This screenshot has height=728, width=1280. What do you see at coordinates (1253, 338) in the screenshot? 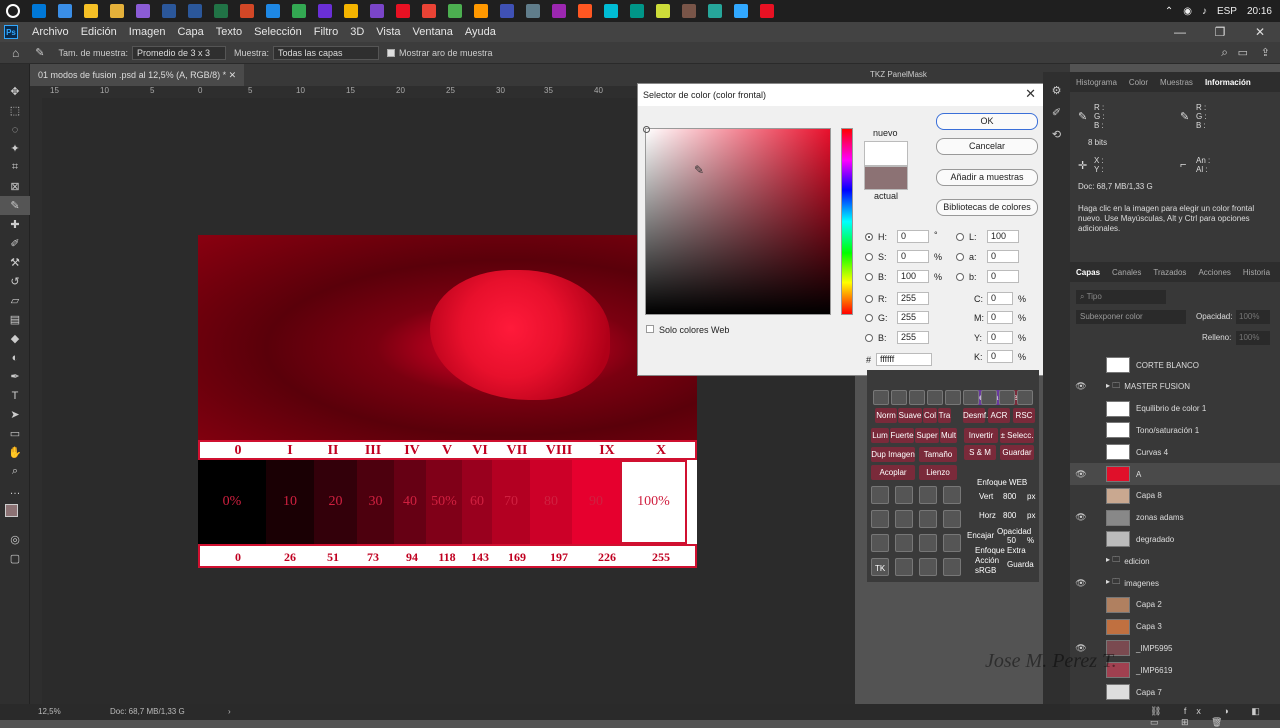
I see `fill-input: 100%` at bounding box center [1253, 338].